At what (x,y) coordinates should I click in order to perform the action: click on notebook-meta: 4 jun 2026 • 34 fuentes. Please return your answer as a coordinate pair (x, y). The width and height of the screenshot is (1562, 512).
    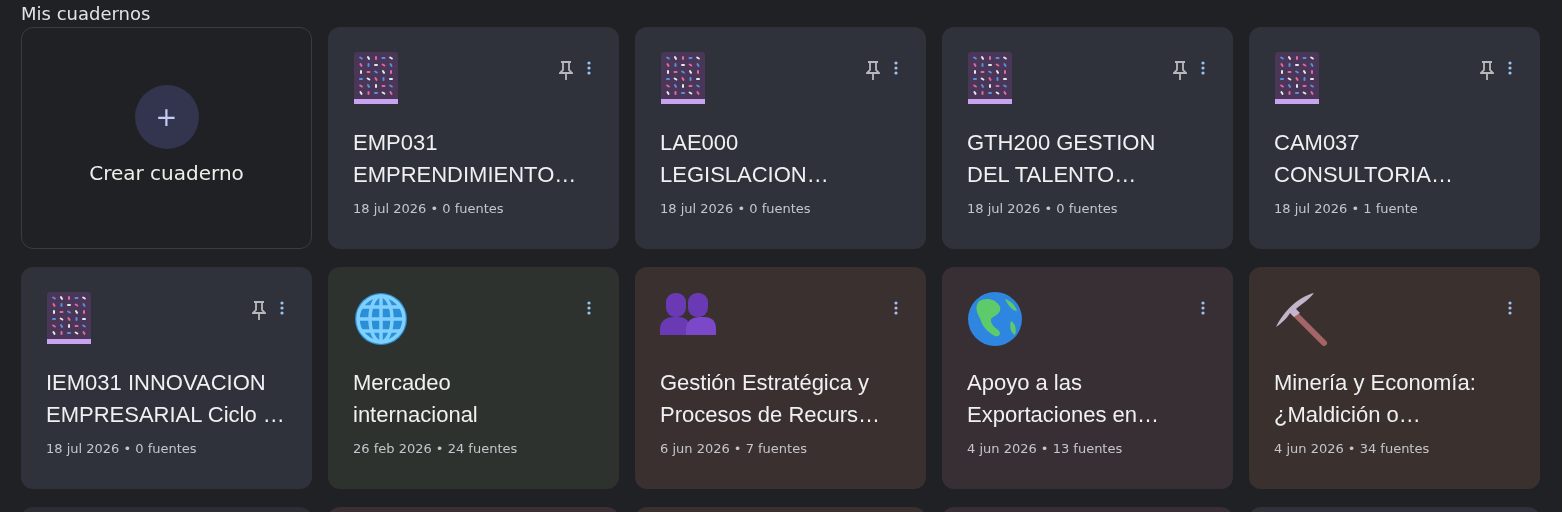
    Looking at the image, I should click on (1352, 448).